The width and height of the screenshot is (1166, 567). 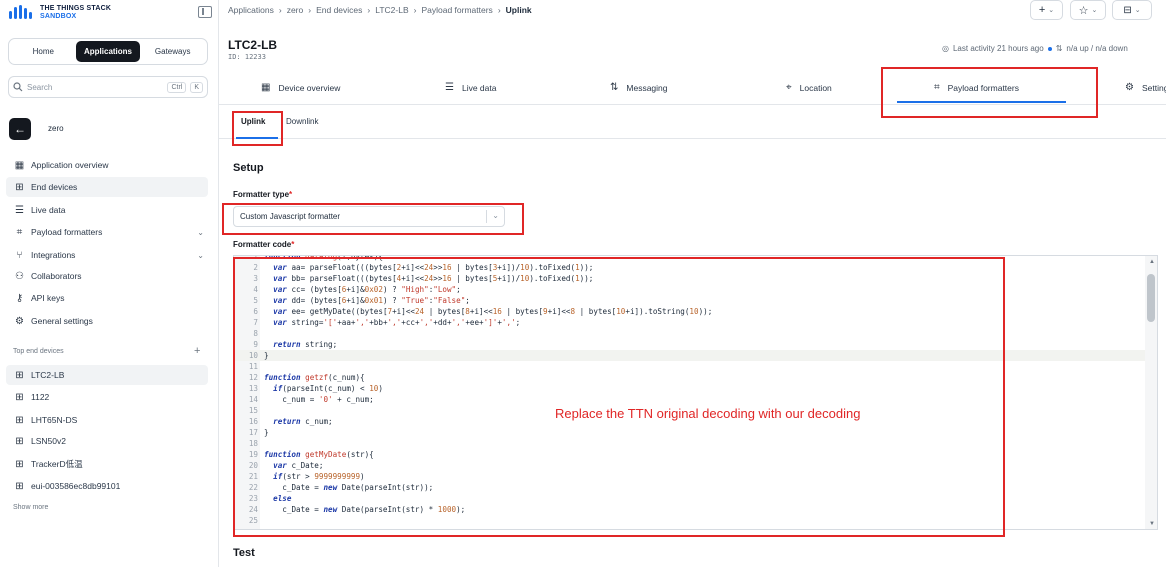 What do you see at coordinates (247, 57) in the screenshot?
I see `device-id: ID: 12233` at bounding box center [247, 57].